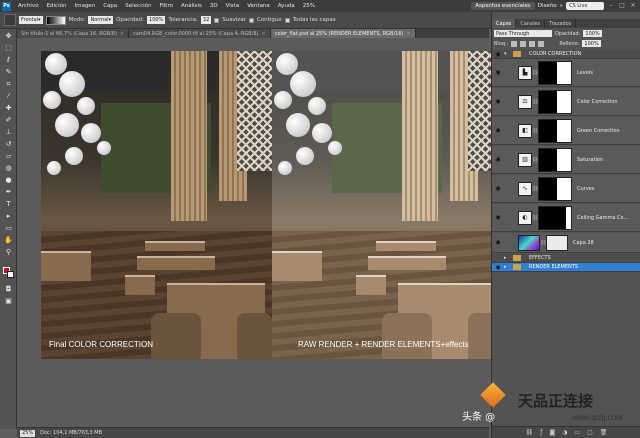 This screenshot has height=438, width=640. What do you see at coordinates (8, 180) in the screenshot?
I see `dodge-tool-icon: ●` at bounding box center [8, 180].